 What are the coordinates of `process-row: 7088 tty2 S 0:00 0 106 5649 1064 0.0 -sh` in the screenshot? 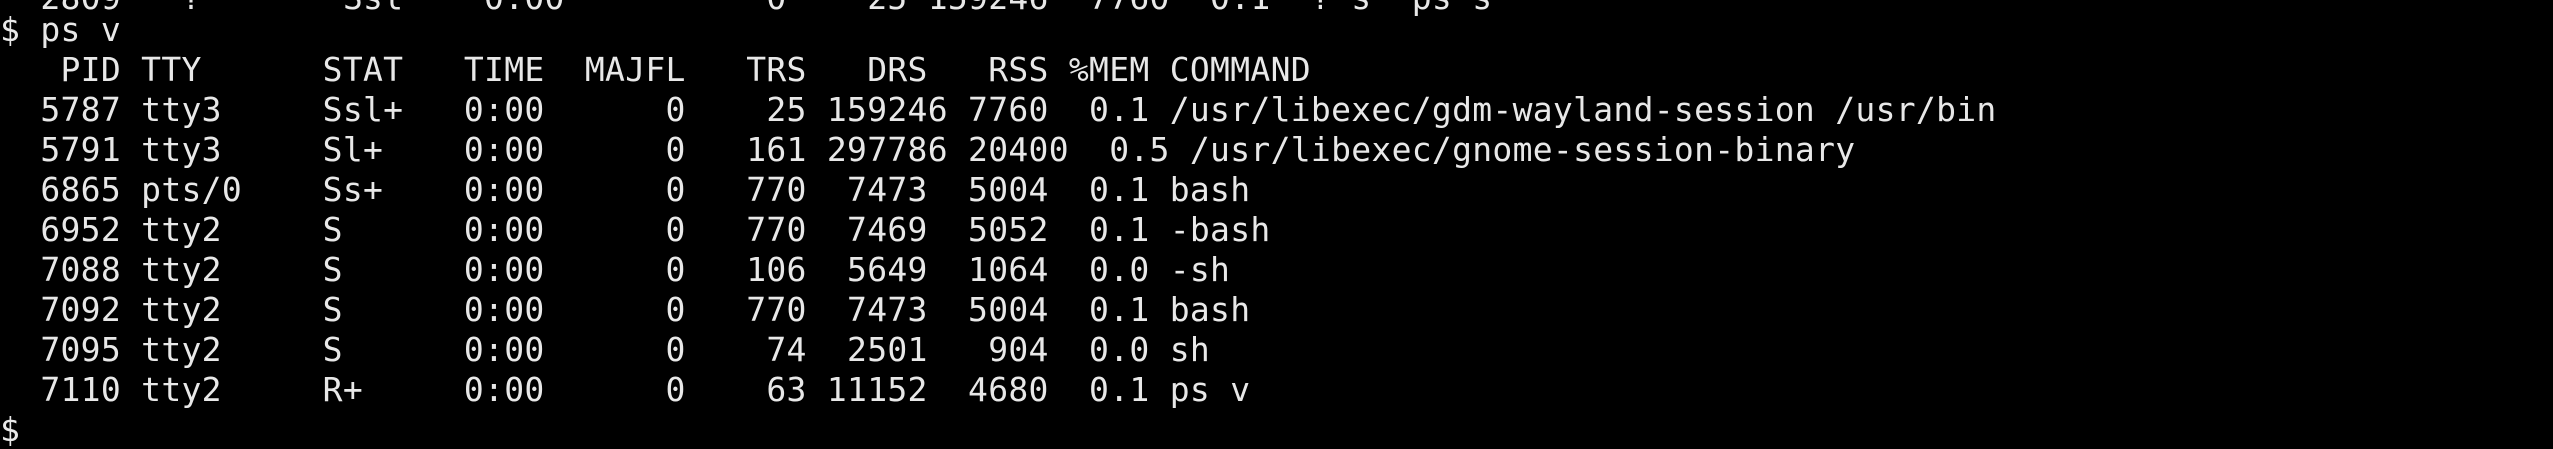 It's located at (615, 269).